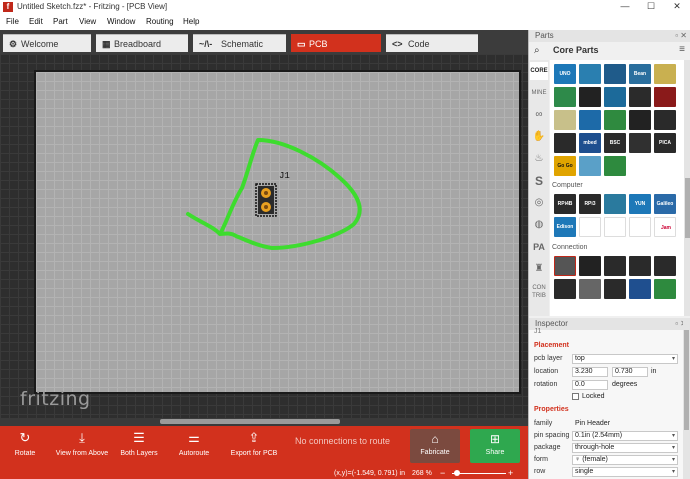  What do you see at coordinates (36, 21) in the screenshot?
I see `menu-edit: Edit` at bounding box center [36, 21].